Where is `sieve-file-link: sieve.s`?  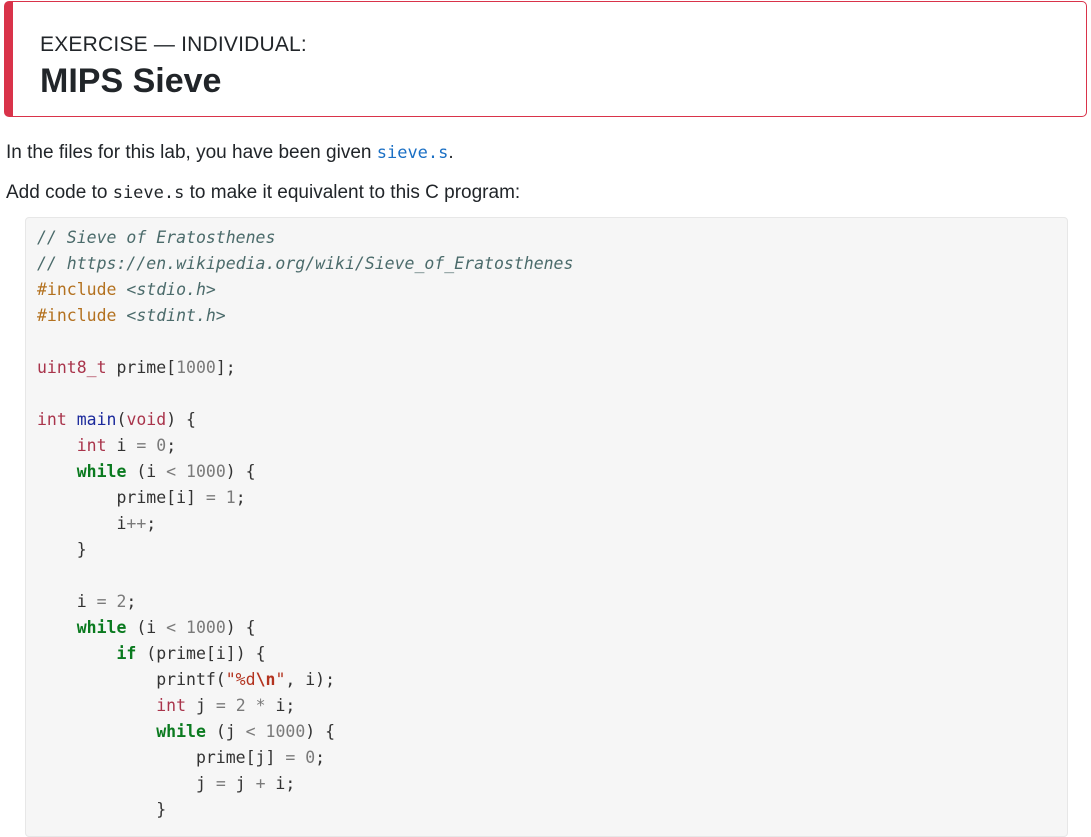
sieve-file-link: sieve.s is located at coordinates (413, 152).